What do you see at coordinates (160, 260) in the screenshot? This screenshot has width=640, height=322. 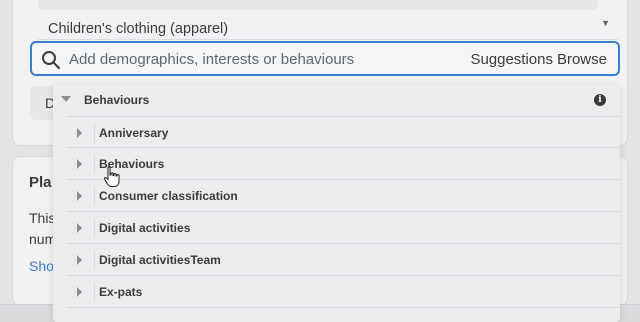 I see `list-item-label: Digital activitiesTeam` at bounding box center [160, 260].